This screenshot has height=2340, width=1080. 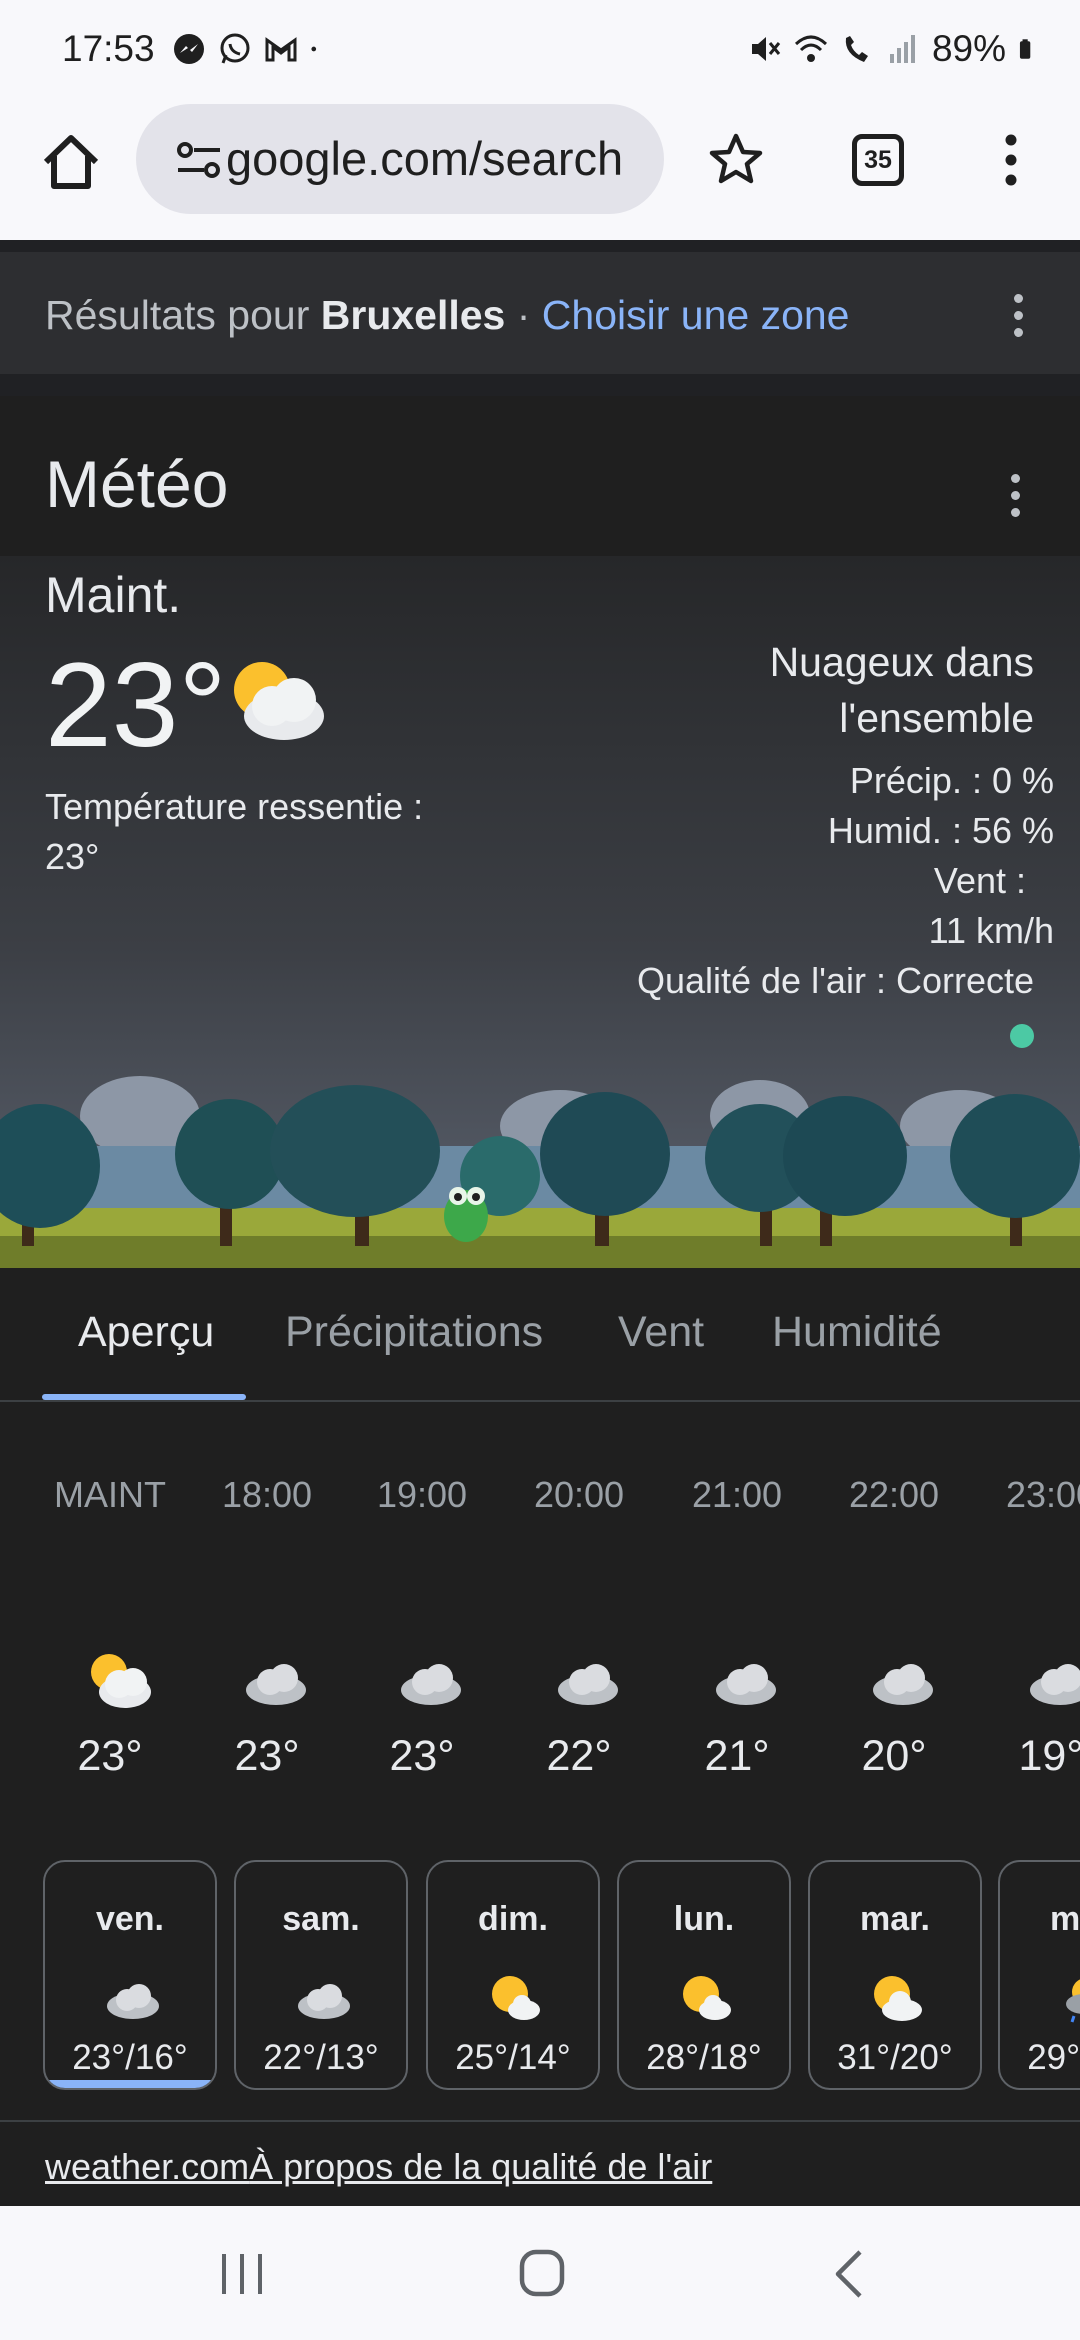 What do you see at coordinates (1018, 319) in the screenshot?
I see `location-more-icon` at bounding box center [1018, 319].